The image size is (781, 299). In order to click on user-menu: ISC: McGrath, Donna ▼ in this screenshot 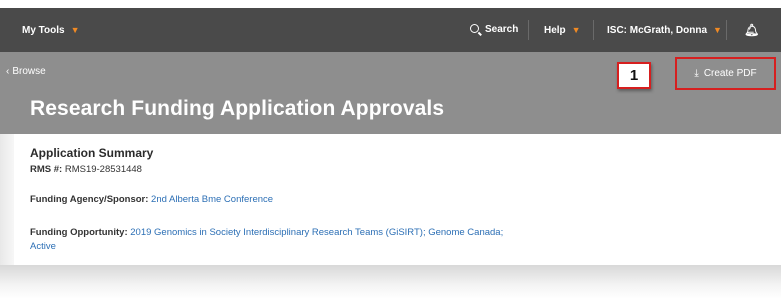, I will do `click(664, 30)`.